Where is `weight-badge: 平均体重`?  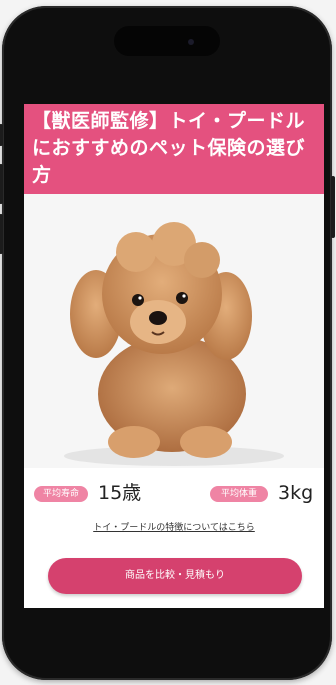
weight-badge: 平均体重 is located at coordinates (239, 494).